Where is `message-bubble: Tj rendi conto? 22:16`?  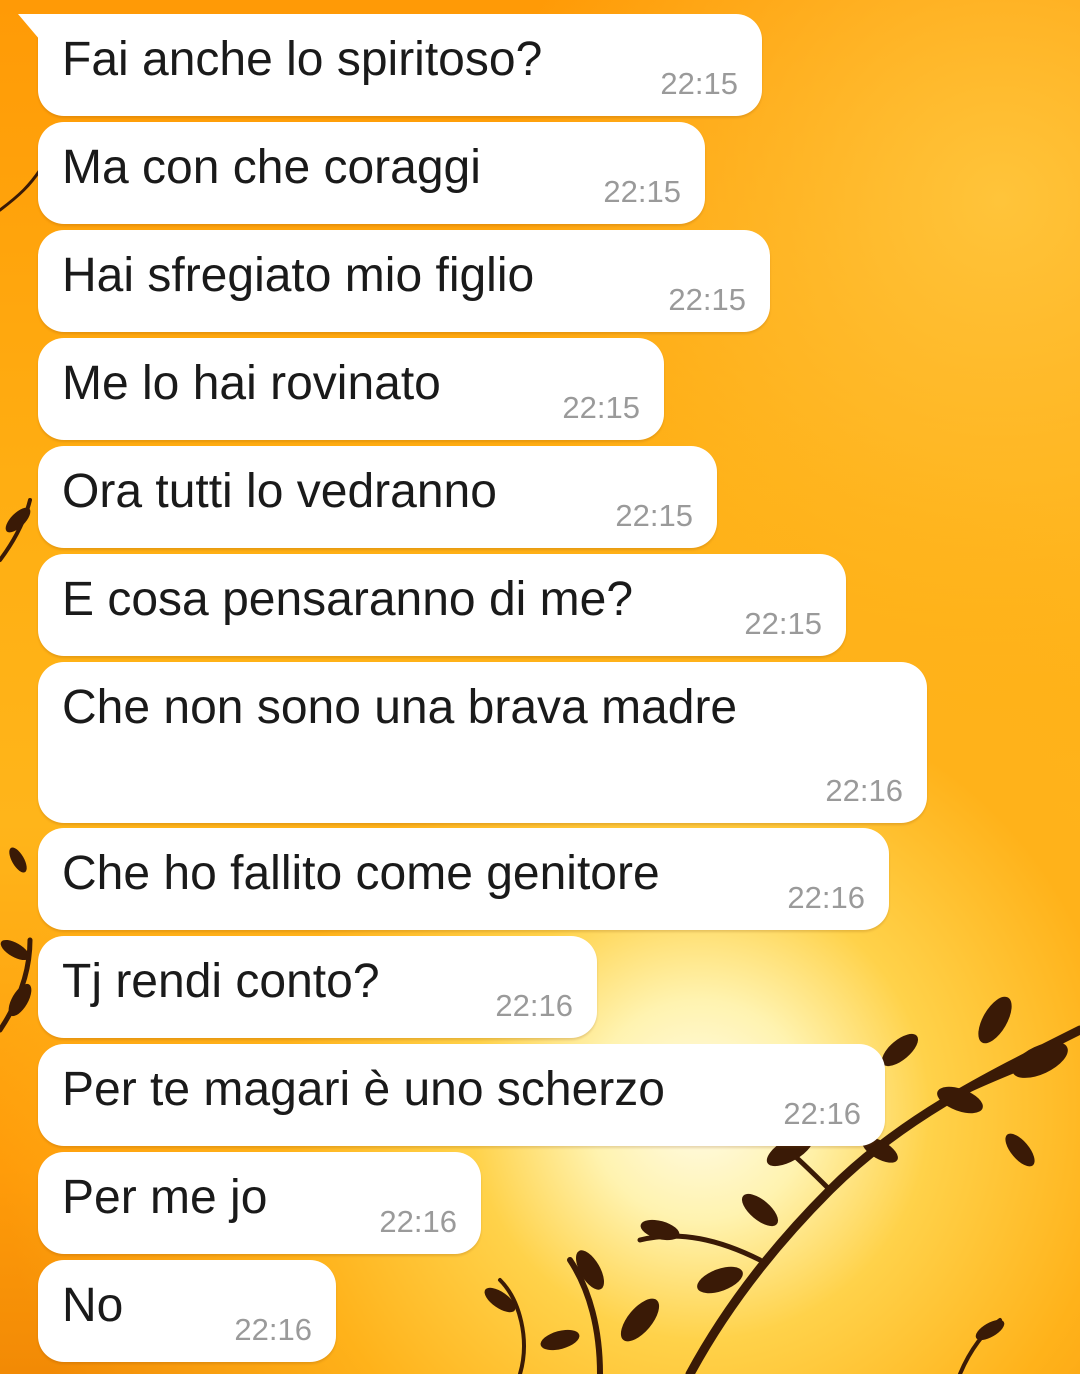 message-bubble: Tj rendi conto? 22:16 is located at coordinates (317, 987).